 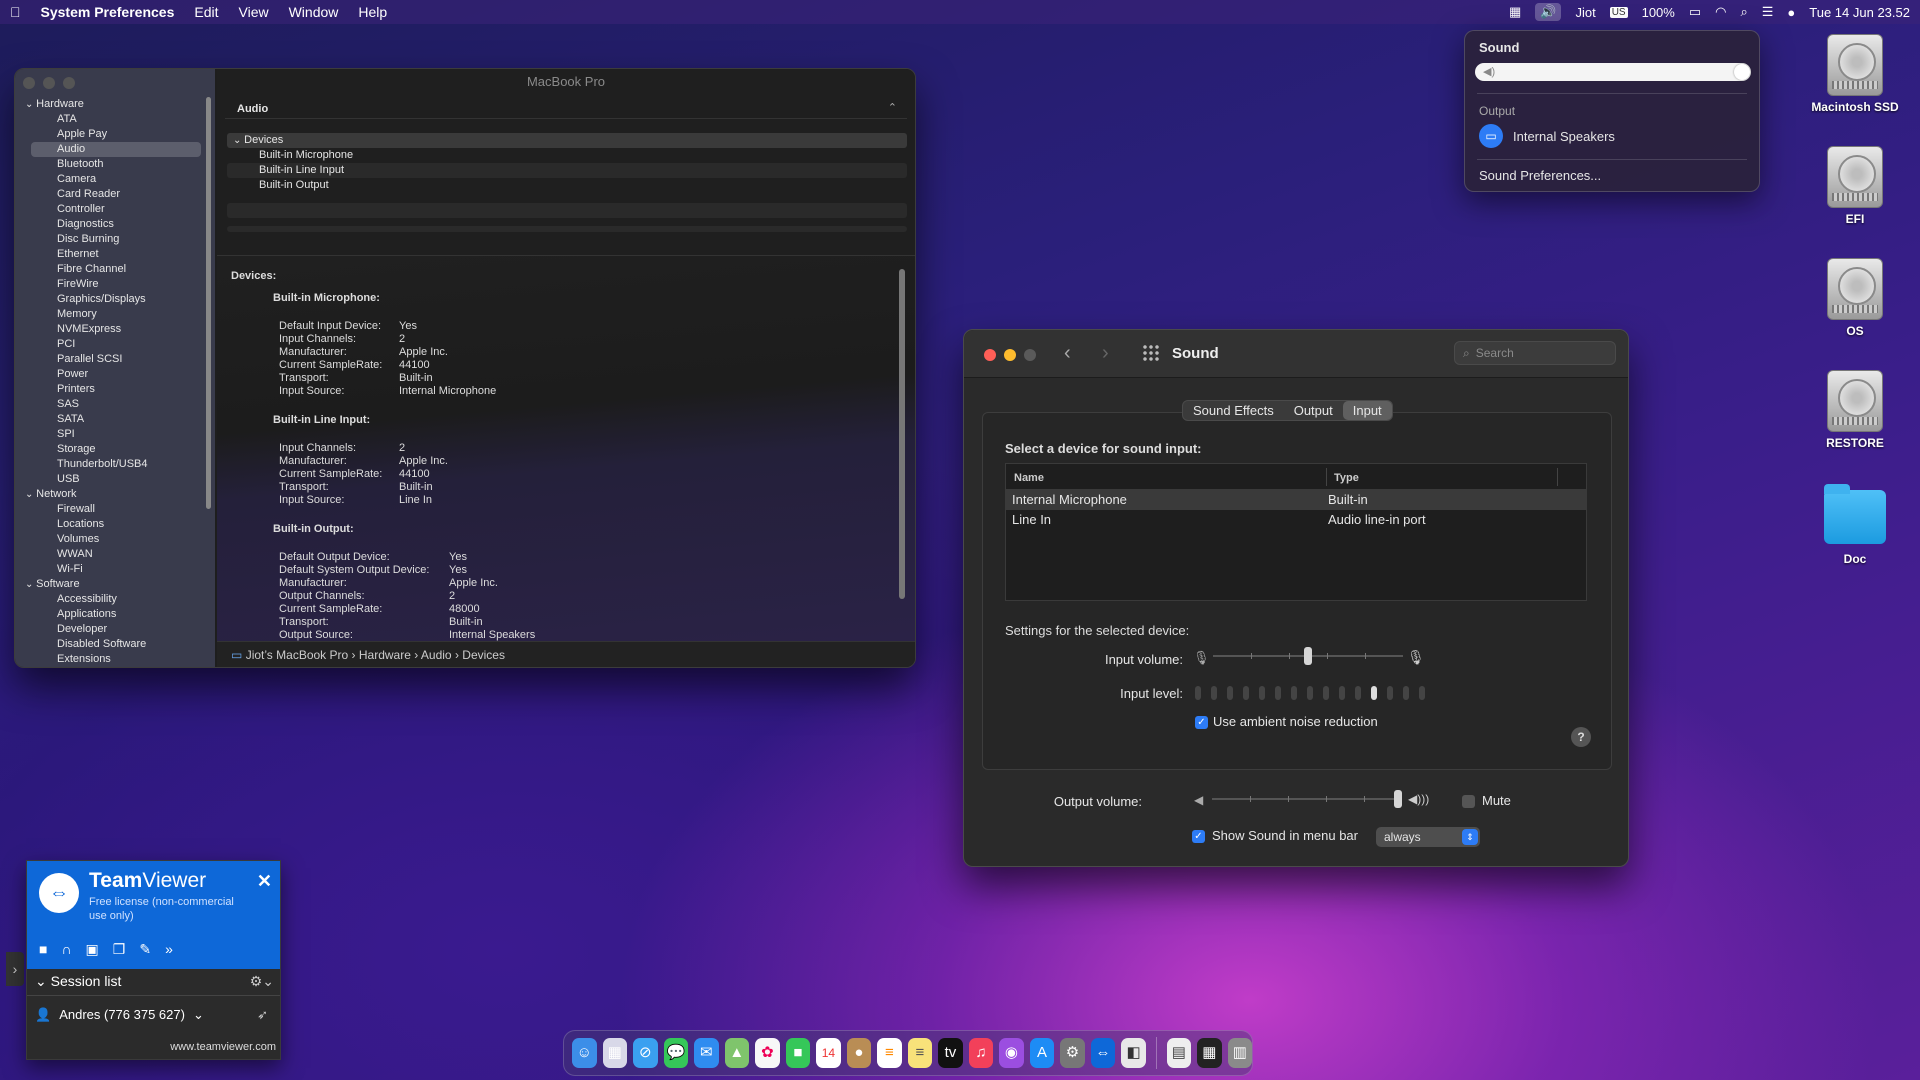 What do you see at coordinates (297, 655) in the screenshot?
I see `path-item: Jiot’s MacBook Pro` at bounding box center [297, 655].